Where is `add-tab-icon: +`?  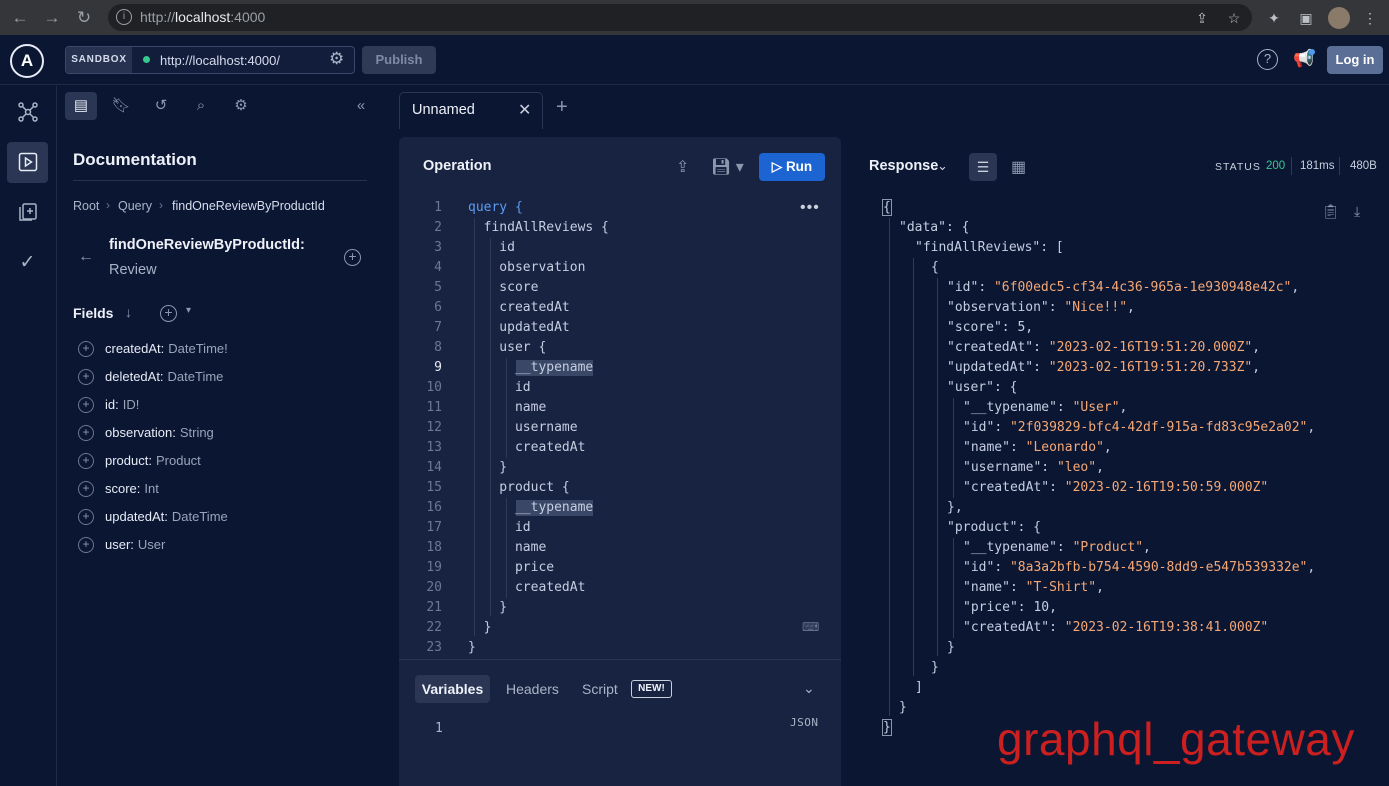 add-tab-icon: + is located at coordinates (562, 107).